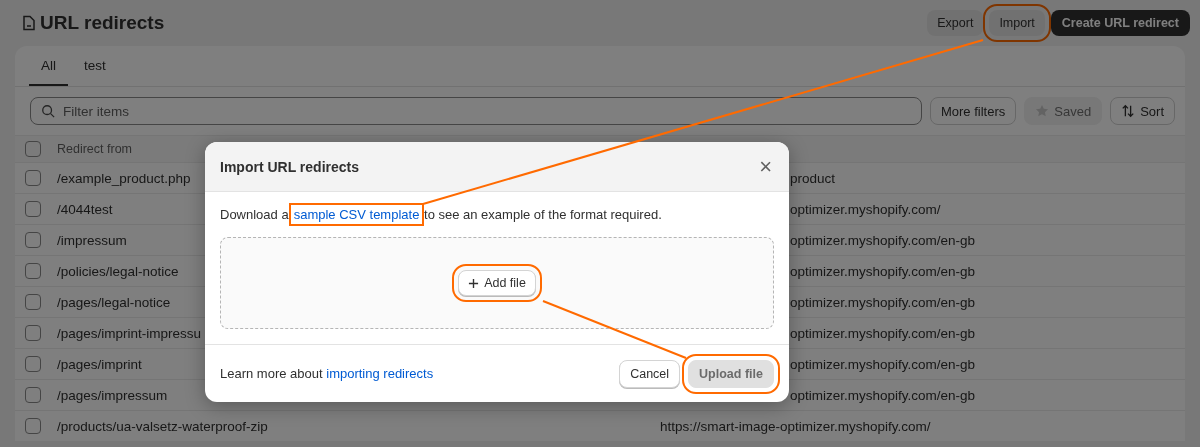  What do you see at coordinates (474, 283) in the screenshot?
I see `plus-icon` at bounding box center [474, 283].